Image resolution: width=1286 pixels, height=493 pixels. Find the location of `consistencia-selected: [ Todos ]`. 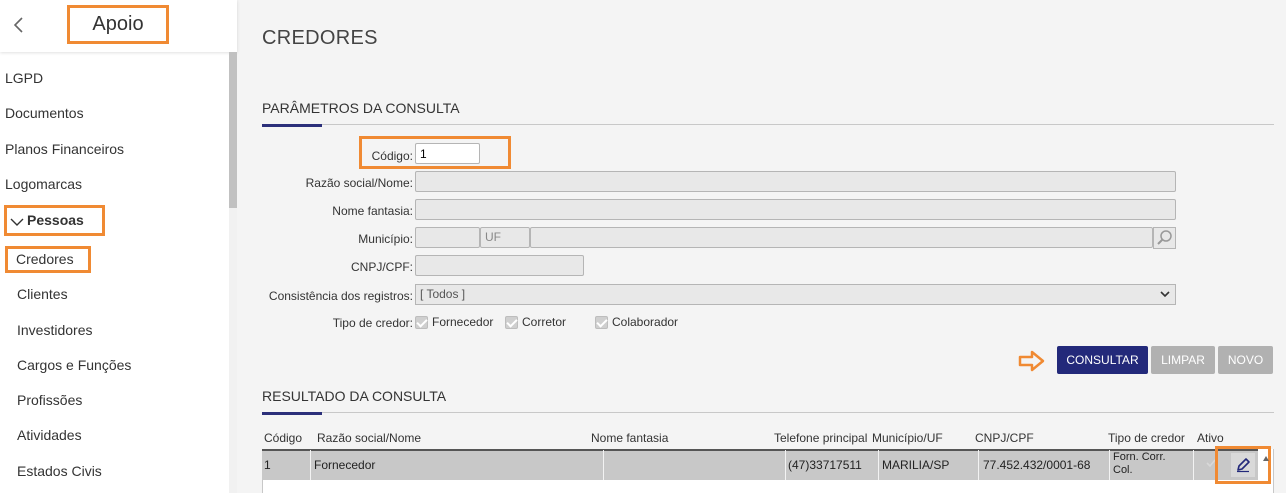

consistencia-selected: [ Todos ] is located at coordinates (443, 294).